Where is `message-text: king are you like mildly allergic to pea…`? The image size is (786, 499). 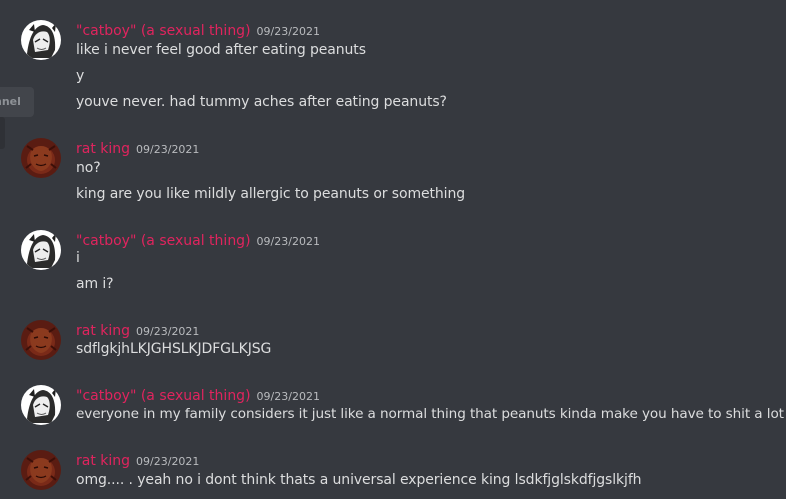 message-text: king are you like mildly allergic to pea… is located at coordinates (271, 194).